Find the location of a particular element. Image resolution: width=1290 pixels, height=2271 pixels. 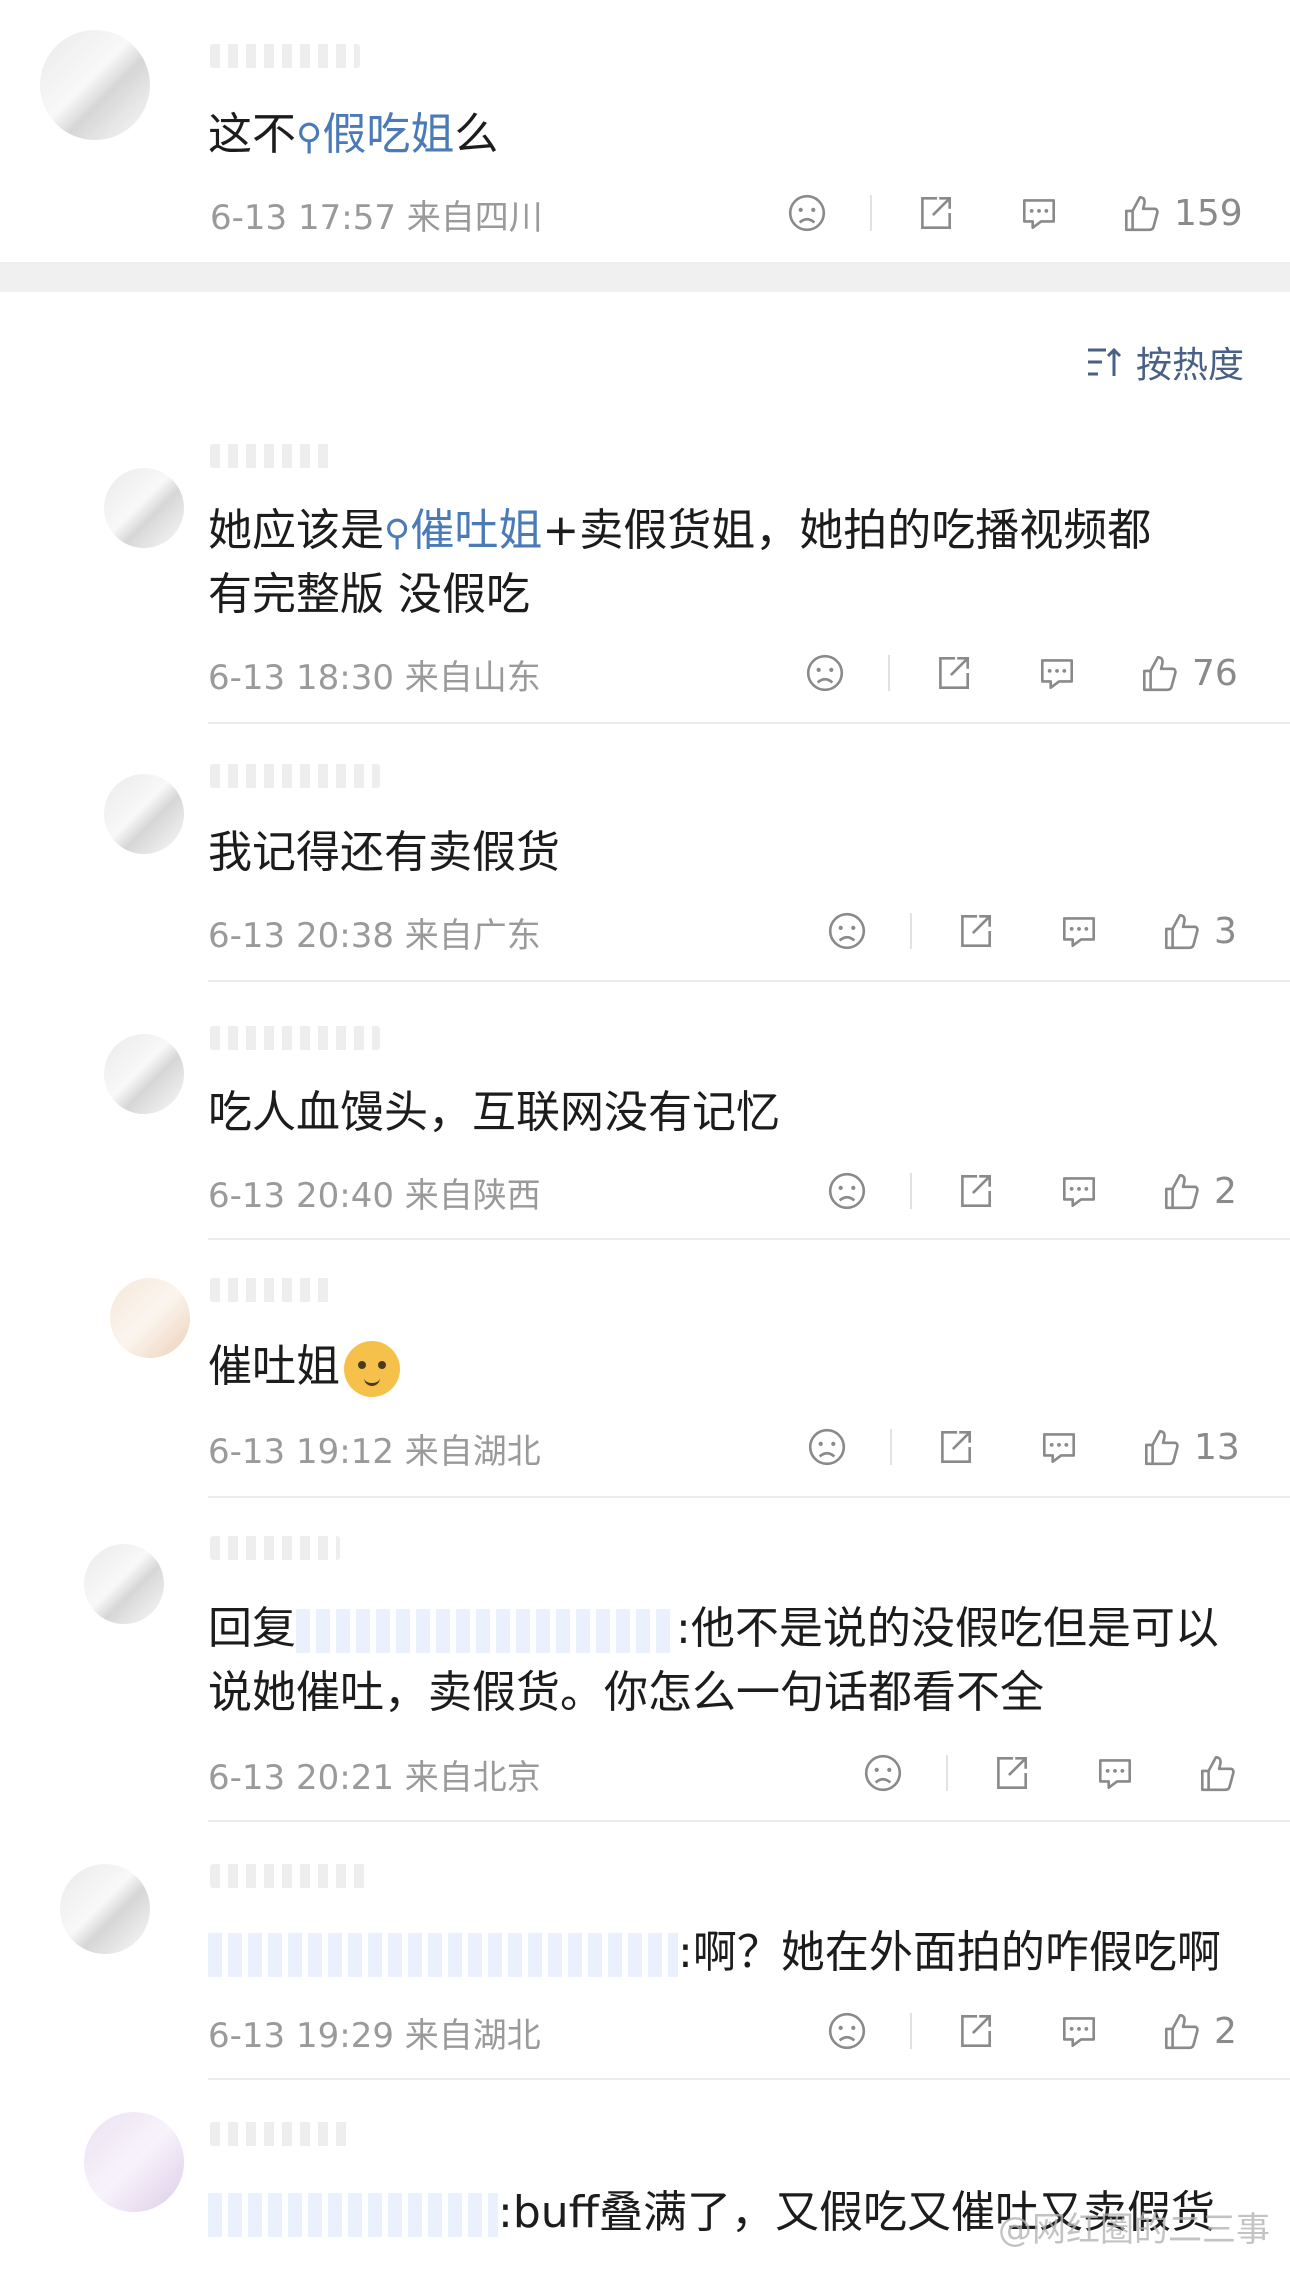

action-bar is located at coordinates (1054, 1773).